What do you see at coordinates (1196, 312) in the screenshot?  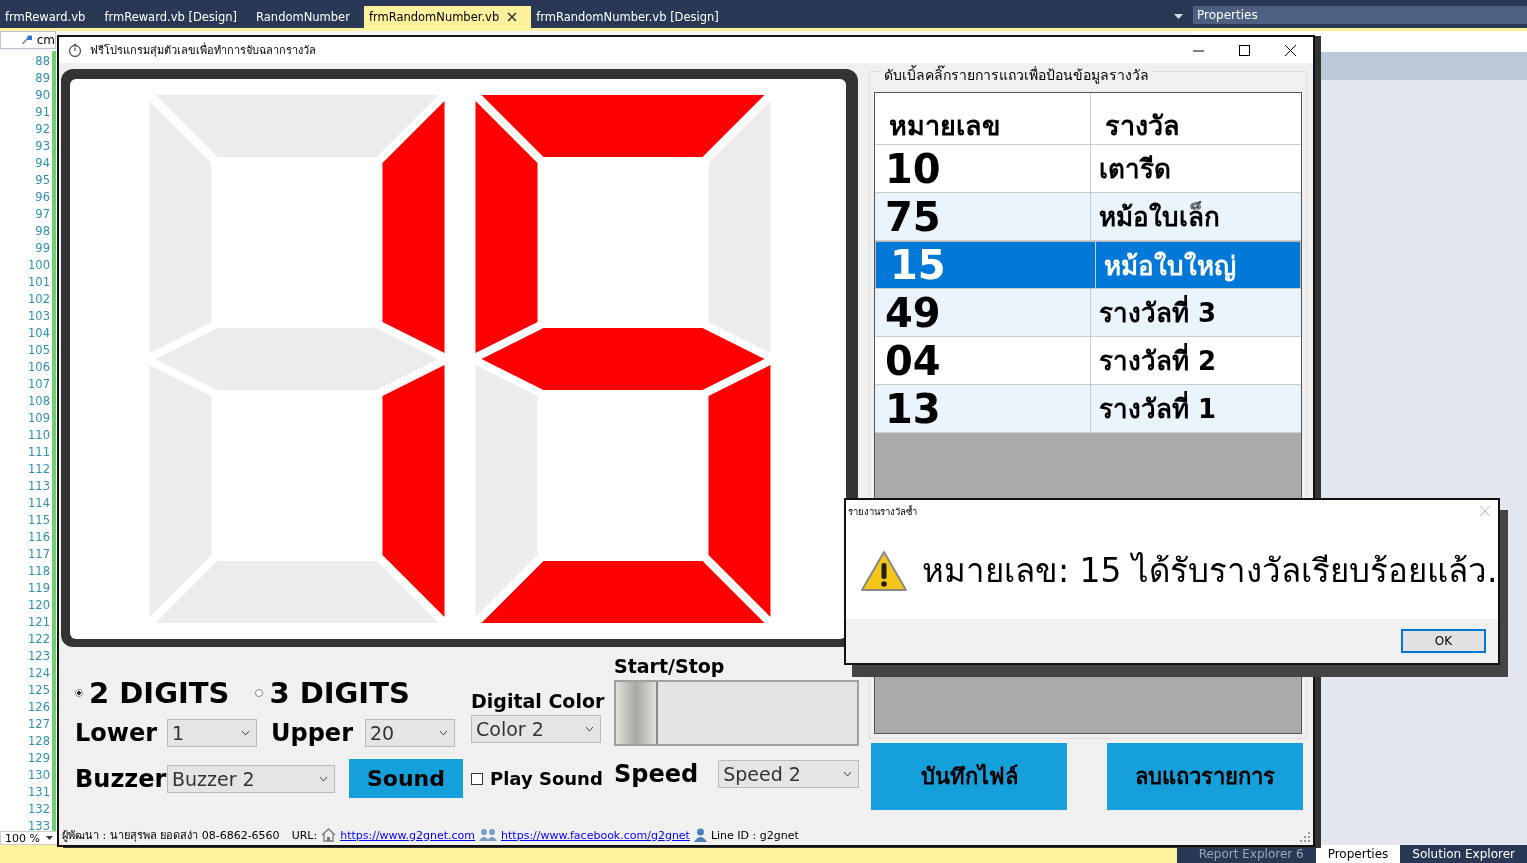 I see `table-cell: รางวัลที่ 3` at bounding box center [1196, 312].